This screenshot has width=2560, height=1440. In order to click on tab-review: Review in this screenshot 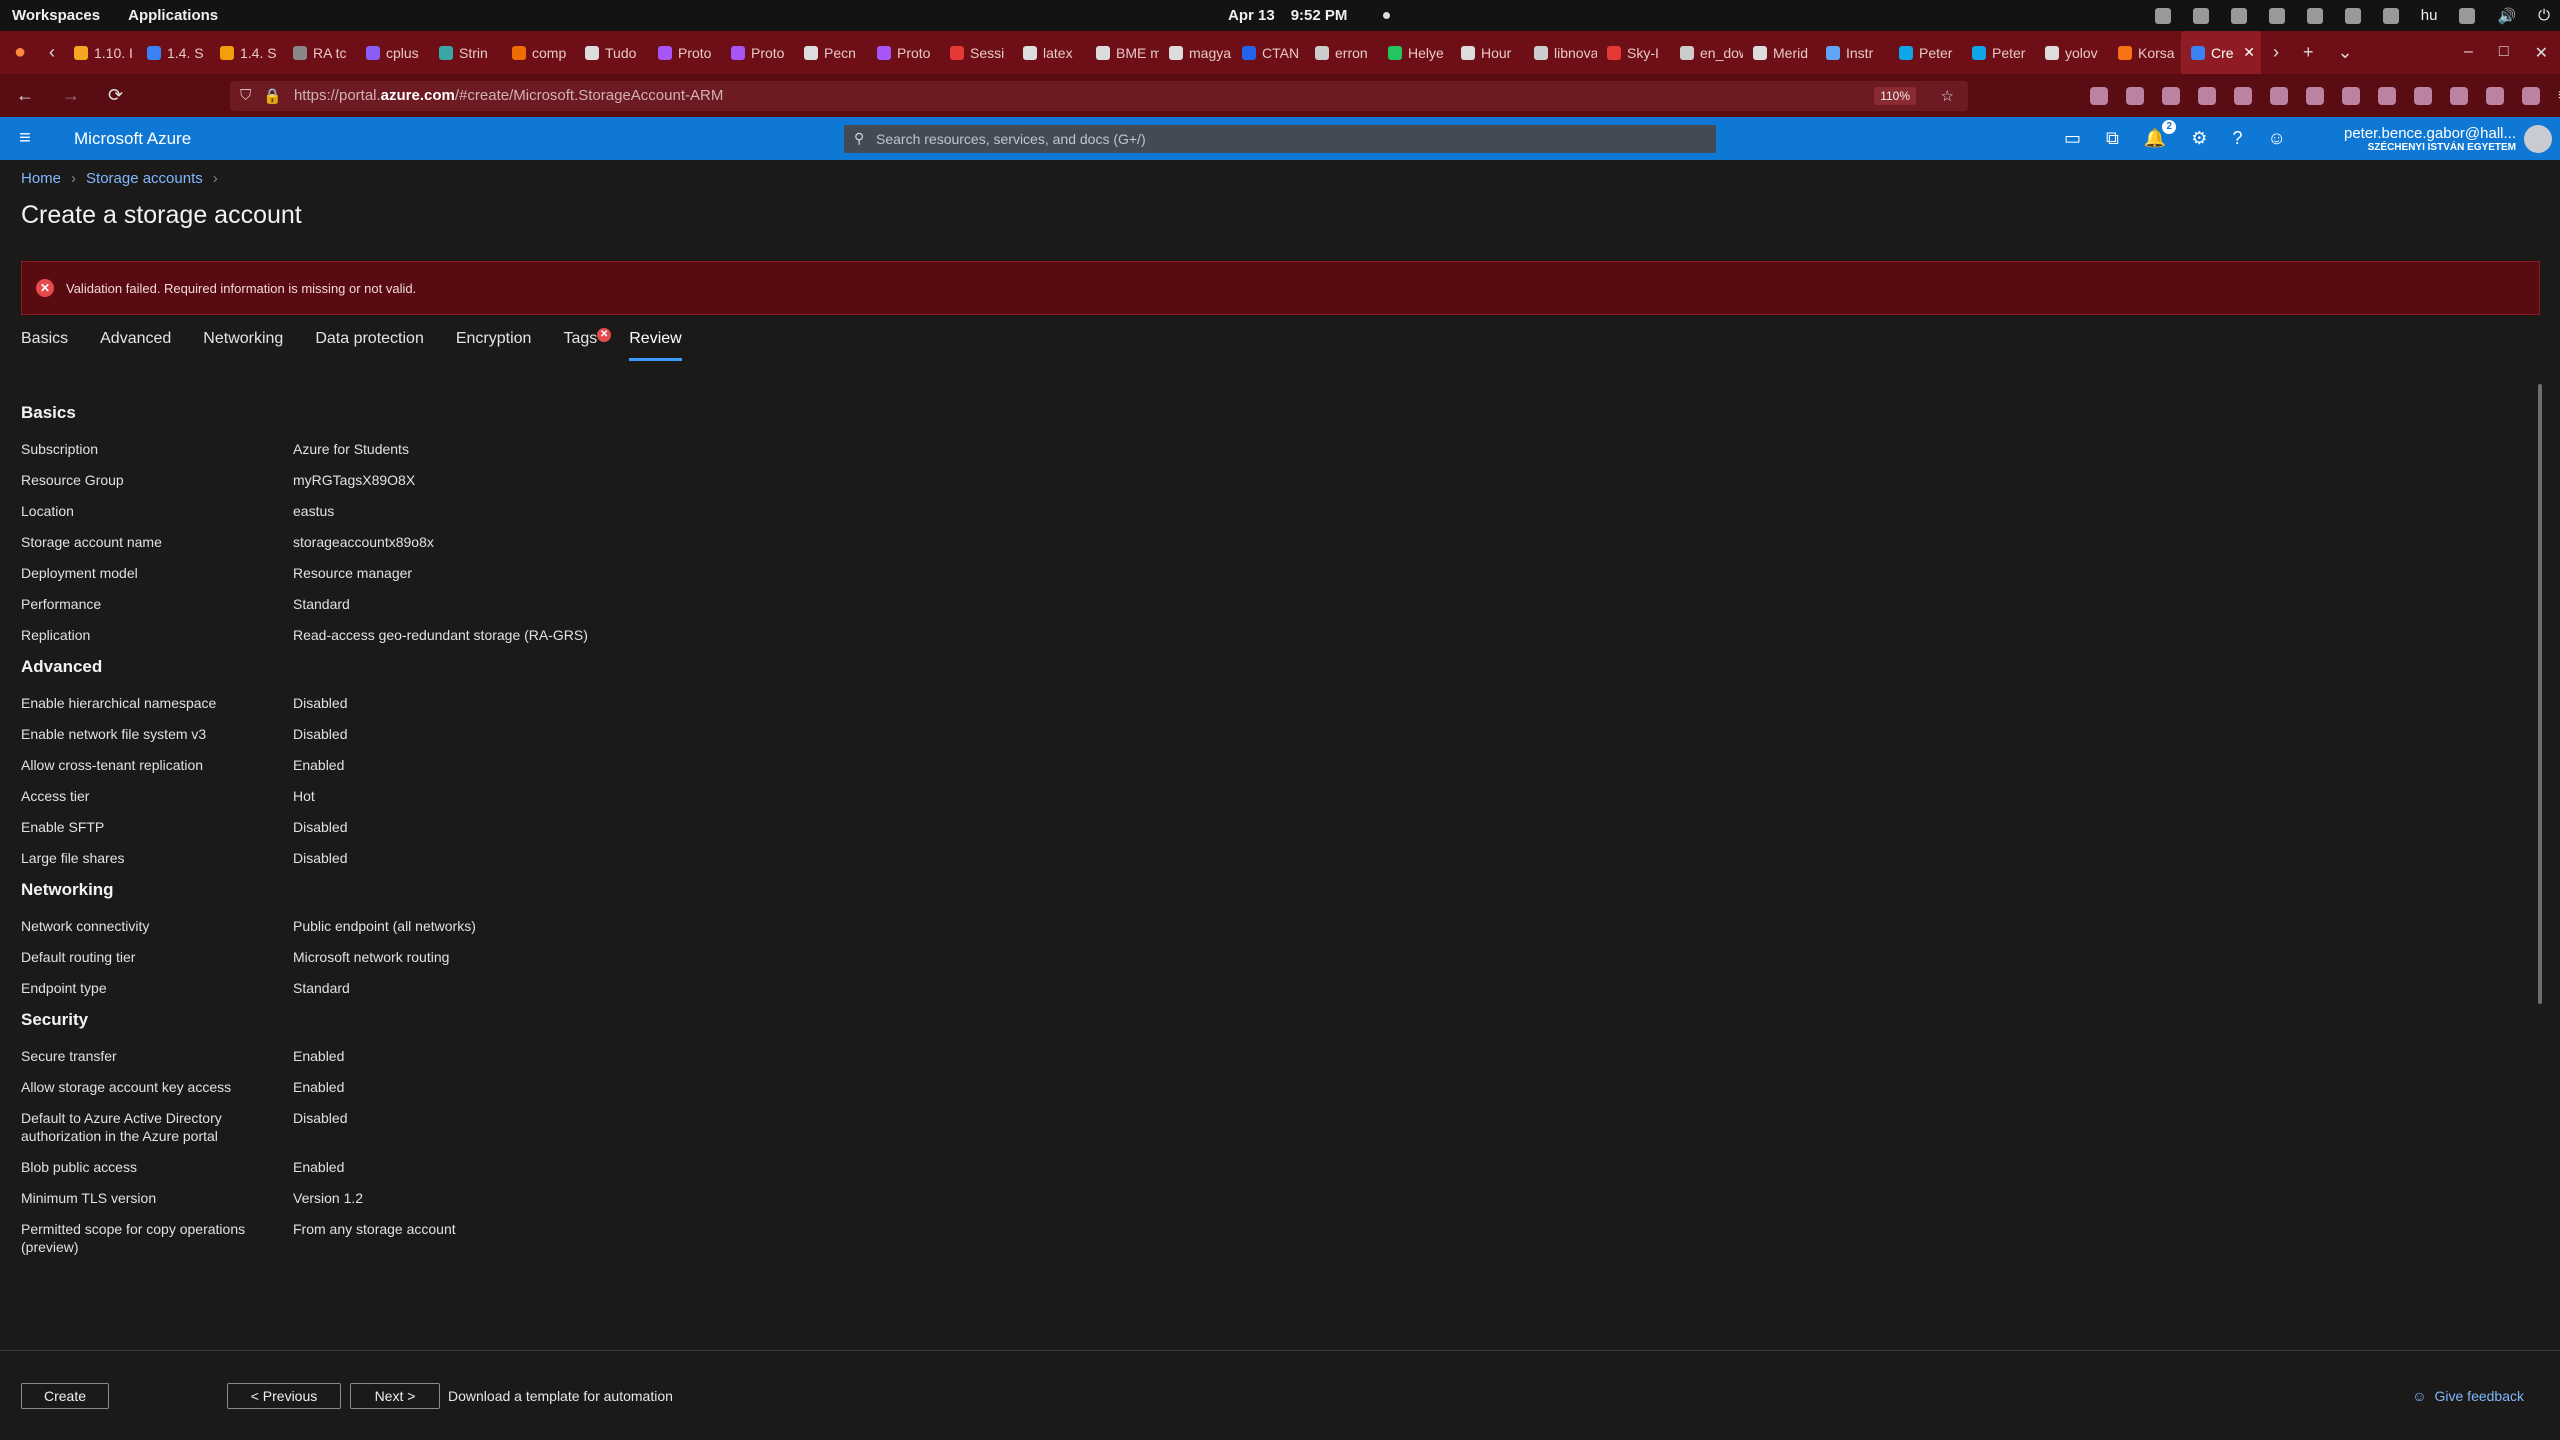, I will do `click(655, 345)`.